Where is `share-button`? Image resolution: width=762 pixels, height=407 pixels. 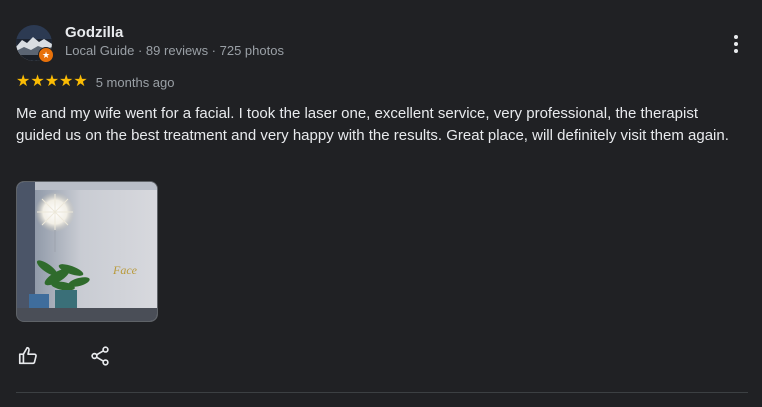
share-button is located at coordinates (100, 356).